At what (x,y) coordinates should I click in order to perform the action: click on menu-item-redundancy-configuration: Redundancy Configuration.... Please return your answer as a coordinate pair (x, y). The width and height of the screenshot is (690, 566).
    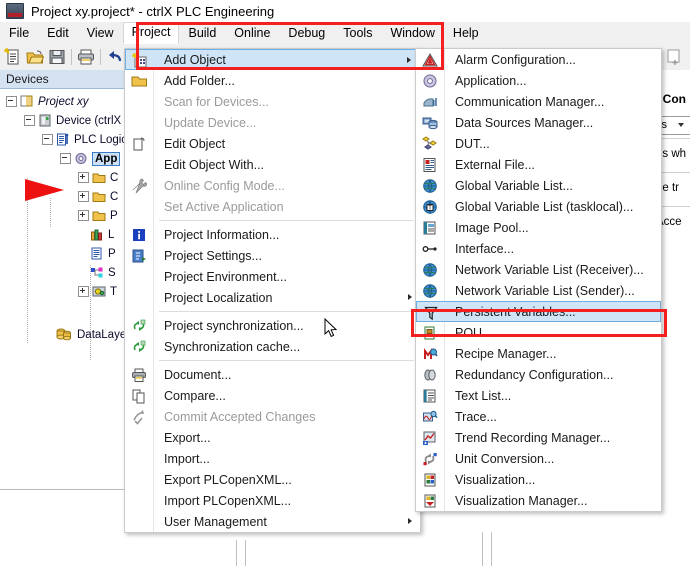
    Looking at the image, I should click on (538, 374).